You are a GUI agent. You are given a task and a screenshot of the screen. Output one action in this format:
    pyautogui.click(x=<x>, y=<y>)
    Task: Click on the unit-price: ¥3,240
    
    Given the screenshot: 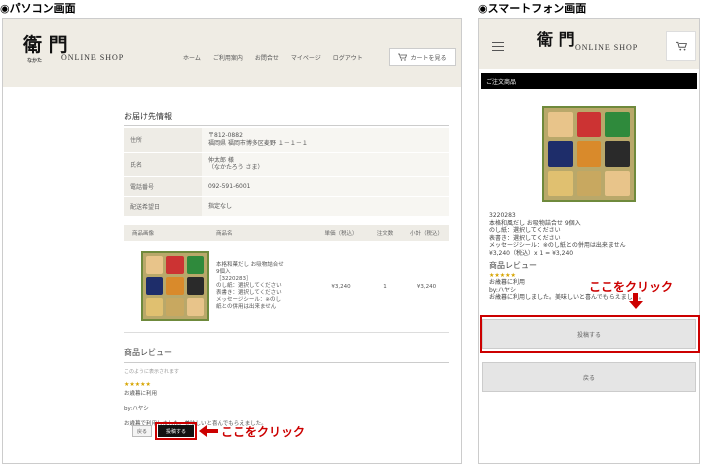 What is the action you would take?
    pyautogui.click(x=341, y=286)
    